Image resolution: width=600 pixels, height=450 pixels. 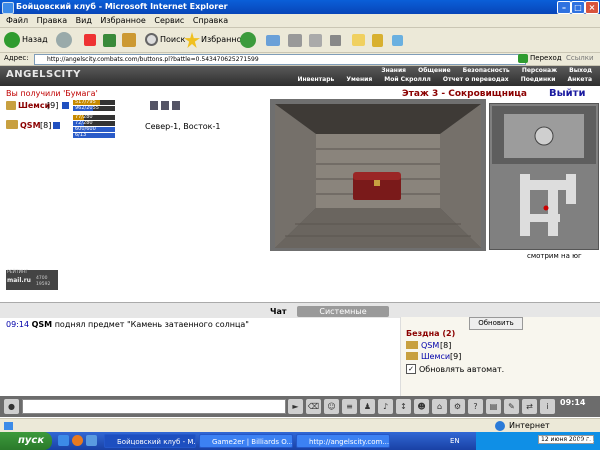 I want to click on emotions-icon: ☻, so click(x=421, y=406).